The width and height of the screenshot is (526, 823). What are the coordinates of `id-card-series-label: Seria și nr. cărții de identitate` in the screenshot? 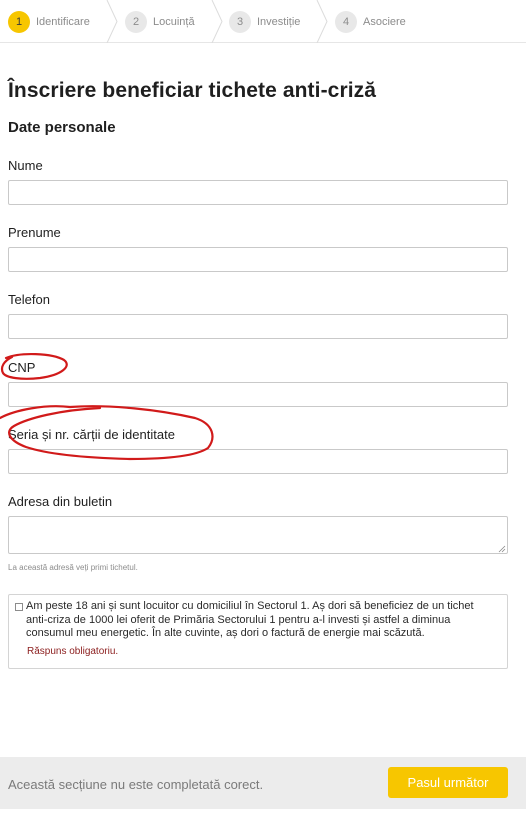 It's located at (91, 434).